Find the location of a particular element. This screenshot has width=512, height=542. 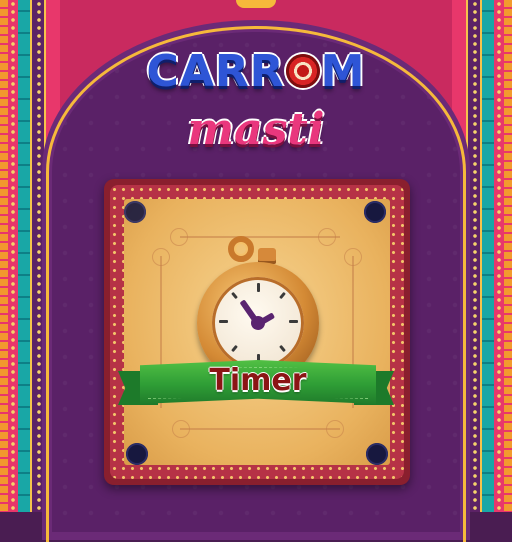

title-text-start: CARR is located at coordinates (215, 71).